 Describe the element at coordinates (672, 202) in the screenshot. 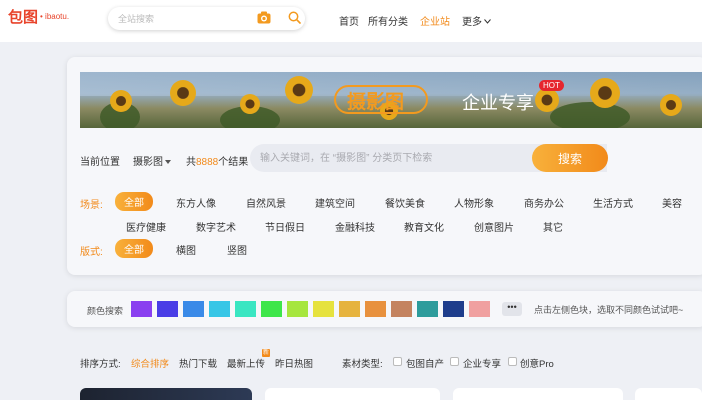

I see `scene-tag: 美容` at that location.